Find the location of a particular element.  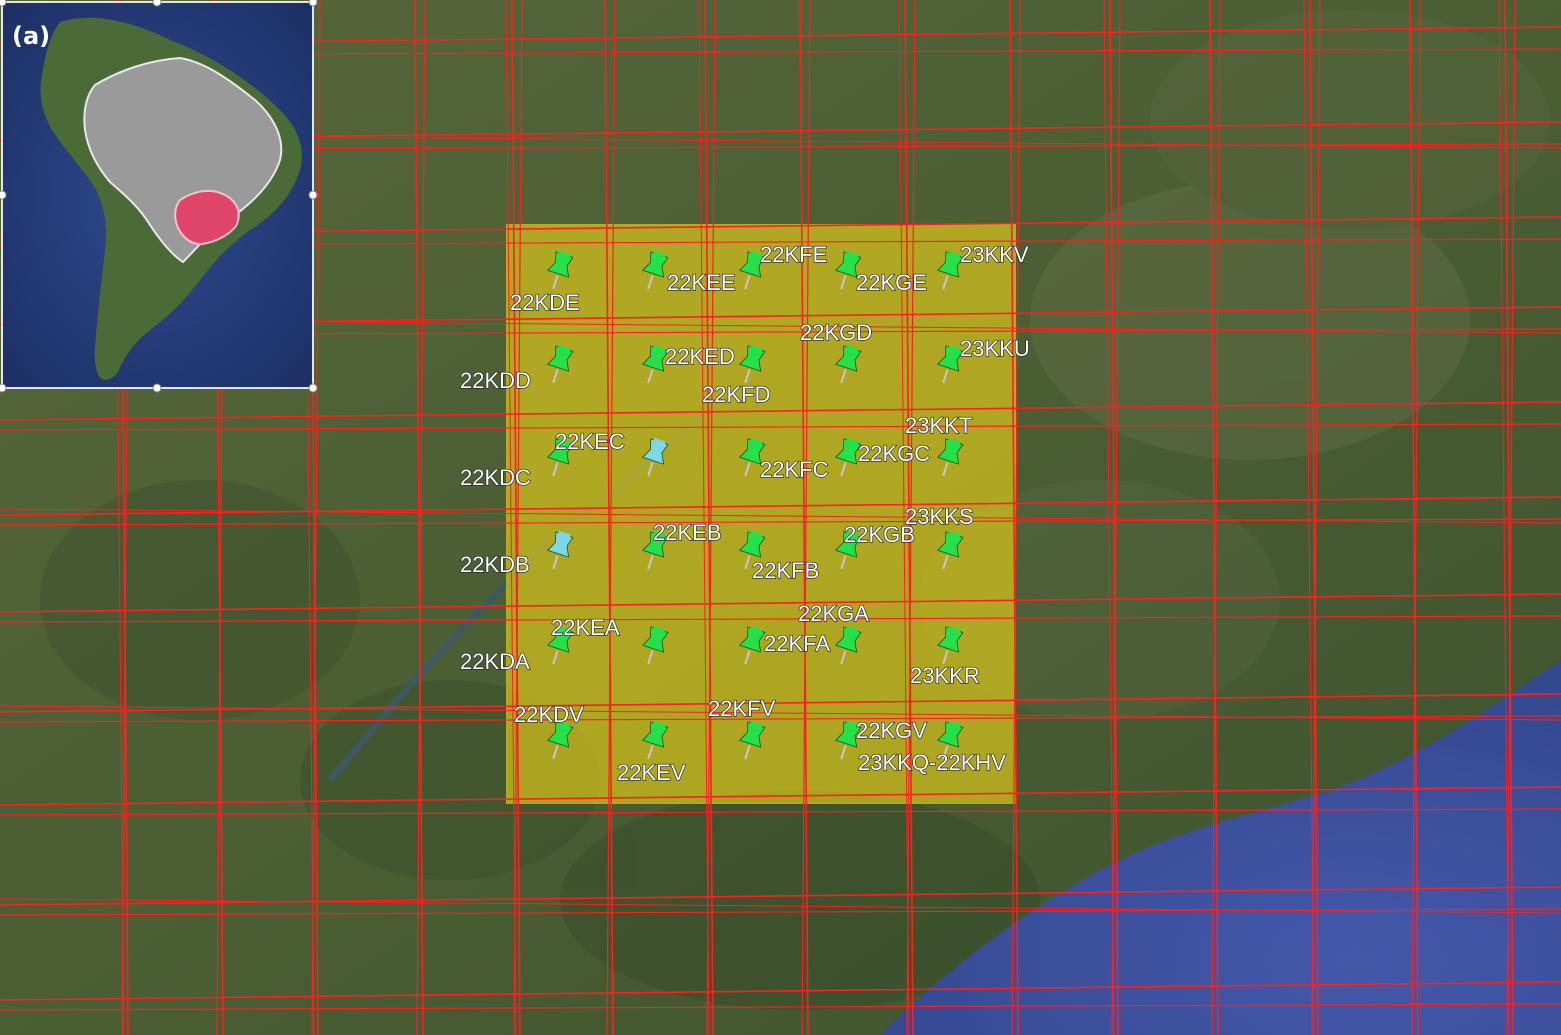

tile-label: 22KDB is located at coordinates (495, 564).